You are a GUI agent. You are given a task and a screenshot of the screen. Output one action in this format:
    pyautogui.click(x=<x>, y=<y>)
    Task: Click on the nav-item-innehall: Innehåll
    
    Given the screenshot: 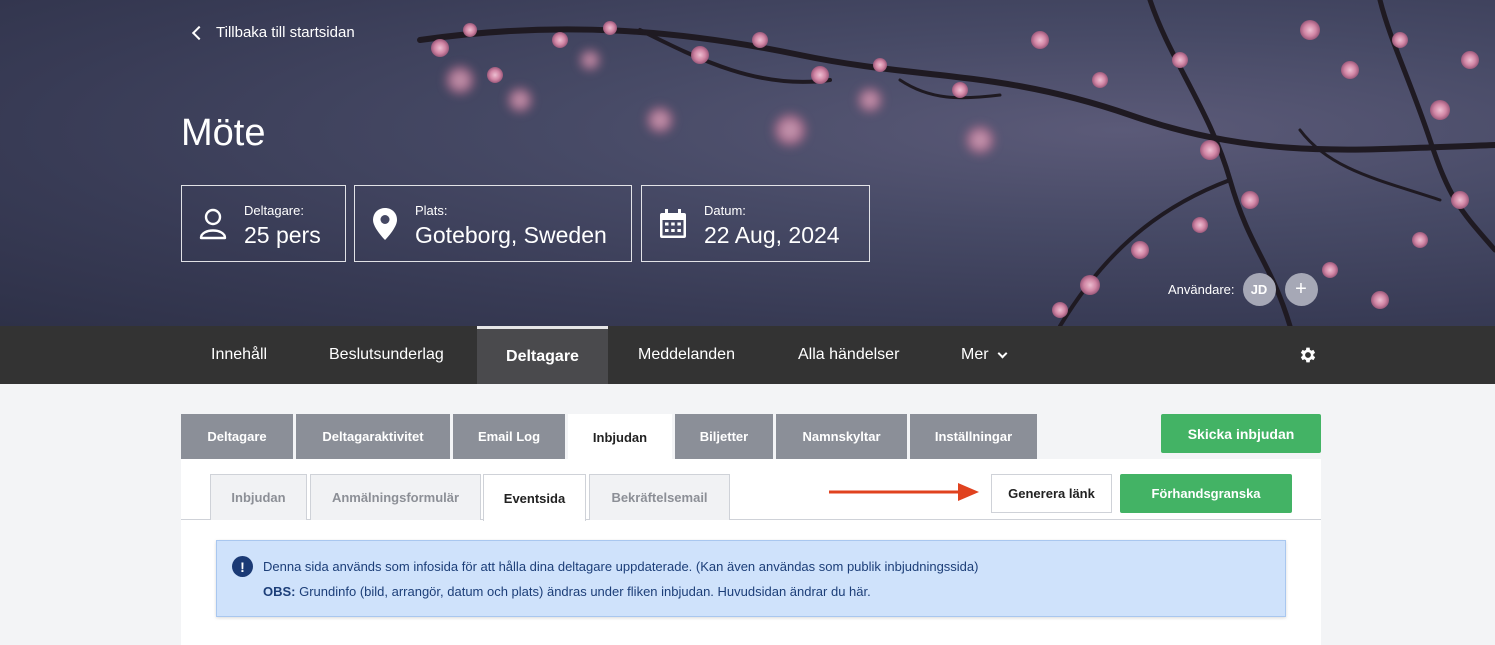 What is the action you would take?
    pyautogui.click(x=239, y=355)
    